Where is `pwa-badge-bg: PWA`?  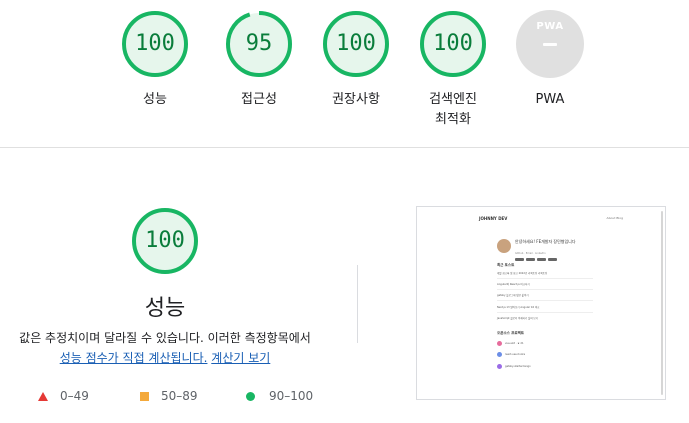 pwa-badge-bg: PWA is located at coordinates (550, 44).